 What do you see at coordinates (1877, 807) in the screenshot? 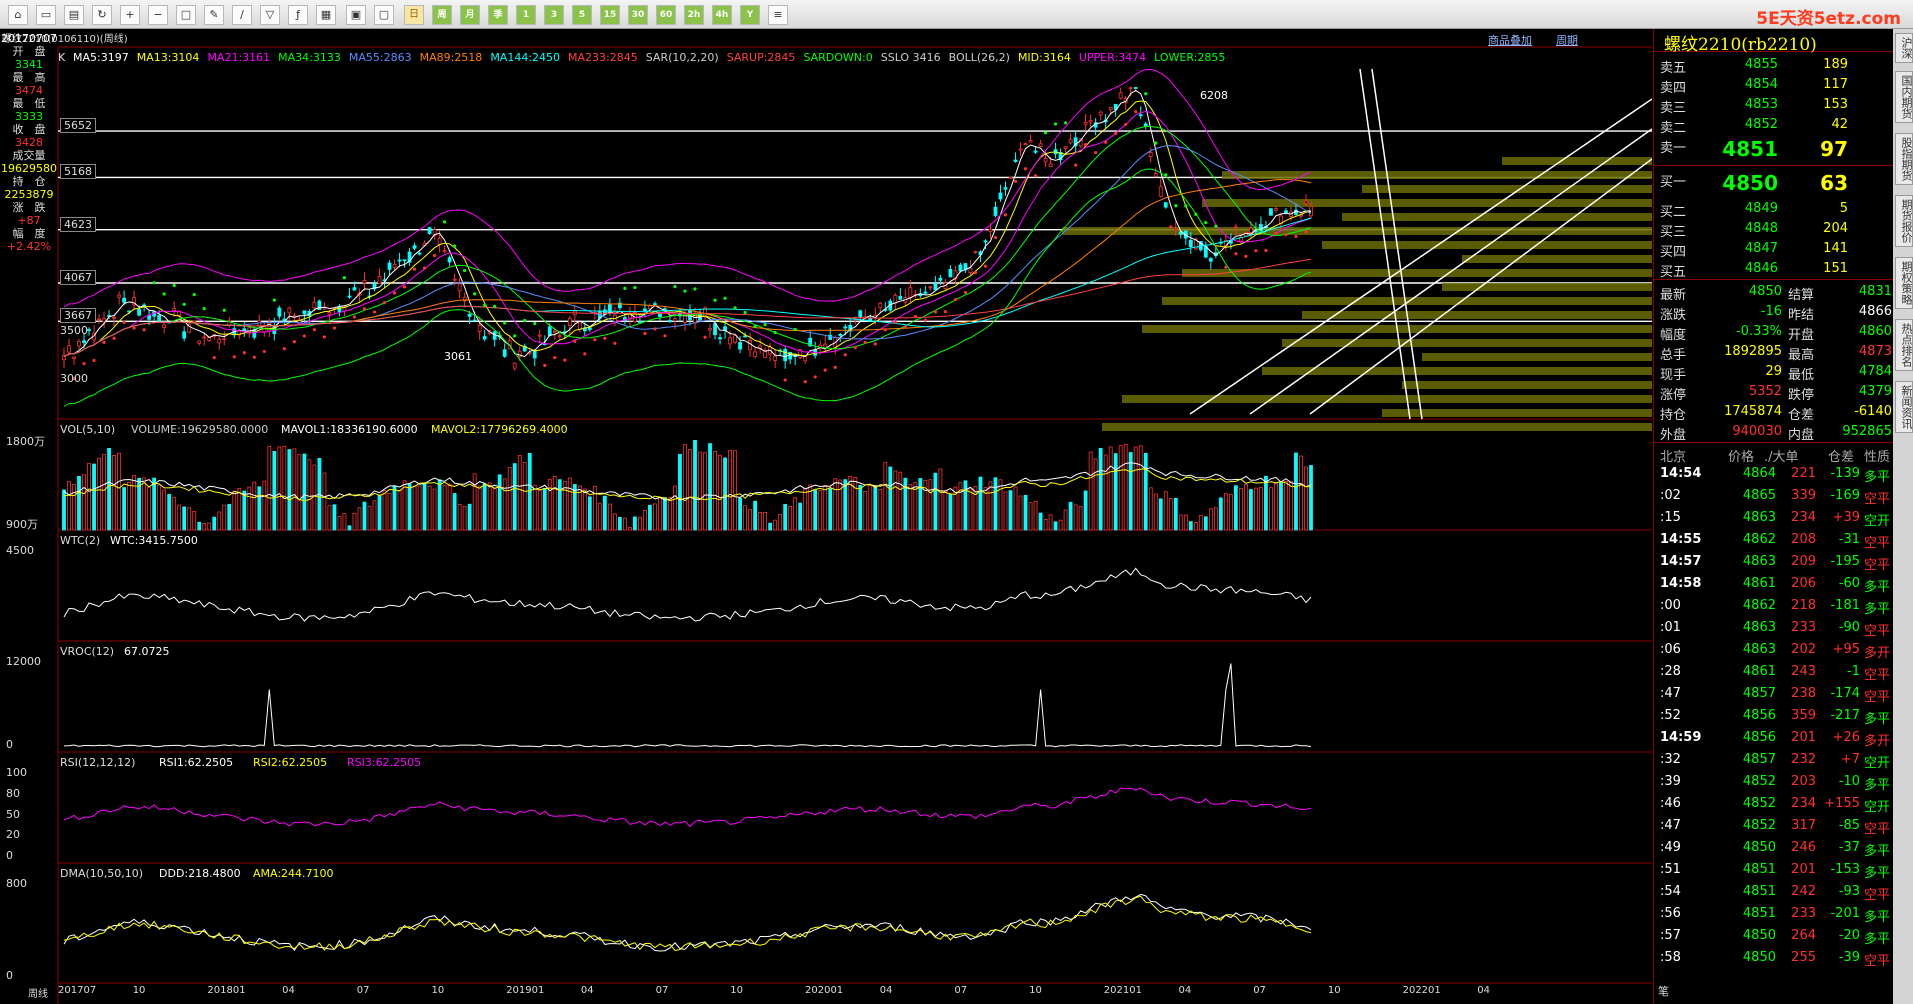
I see `tick-nature: 空开` at bounding box center [1877, 807].